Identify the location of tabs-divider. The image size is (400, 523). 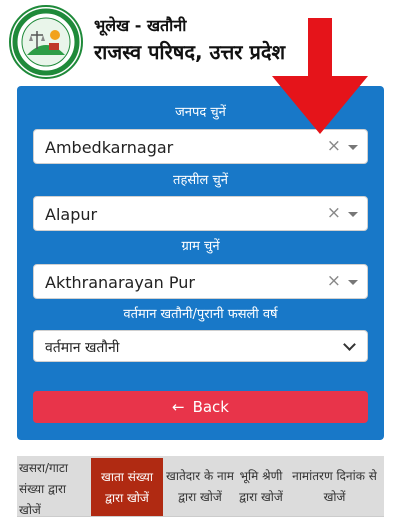
(200, 519).